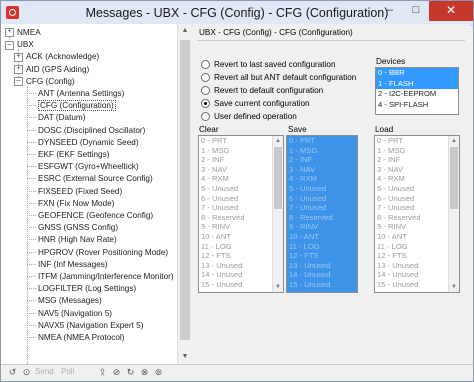 Image resolution: width=474 pixels, height=382 pixels. Describe the element at coordinates (80, 191) in the screenshot. I see `tree-item: FIXSEED (Fixed Seed)` at that location.